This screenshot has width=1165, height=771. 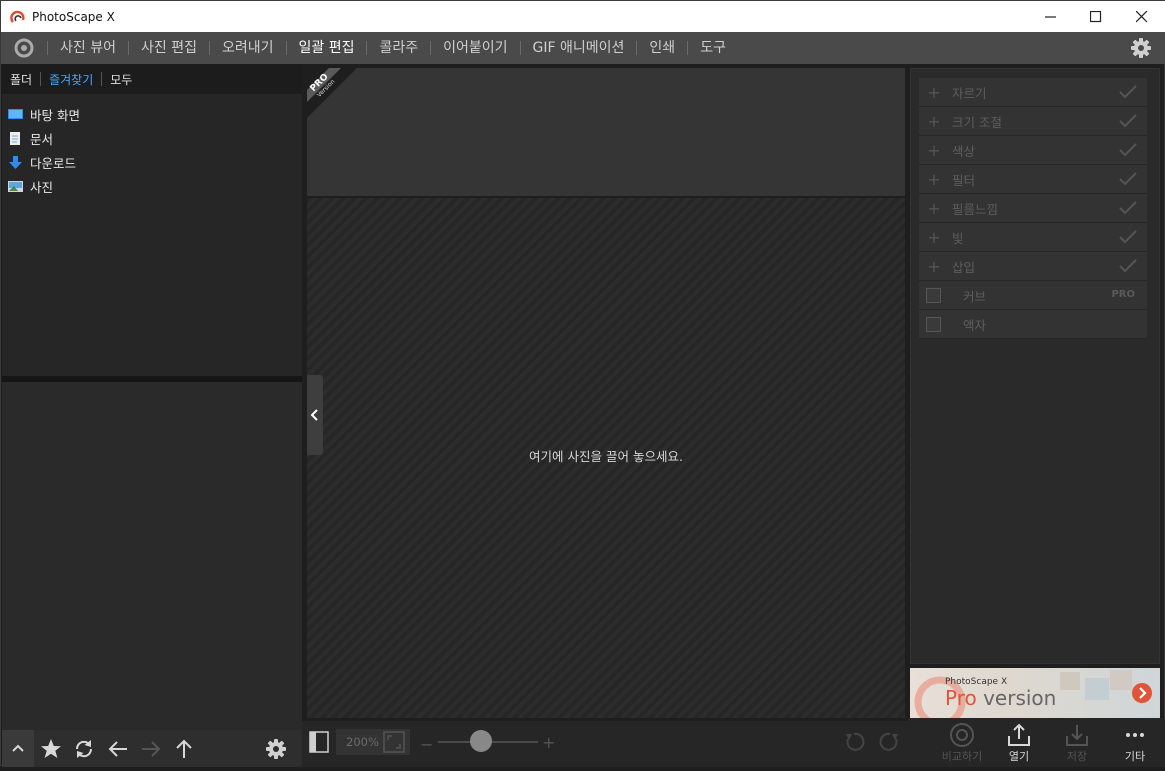 I want to click on rotate-left-icon, so click(x=855, y=741).